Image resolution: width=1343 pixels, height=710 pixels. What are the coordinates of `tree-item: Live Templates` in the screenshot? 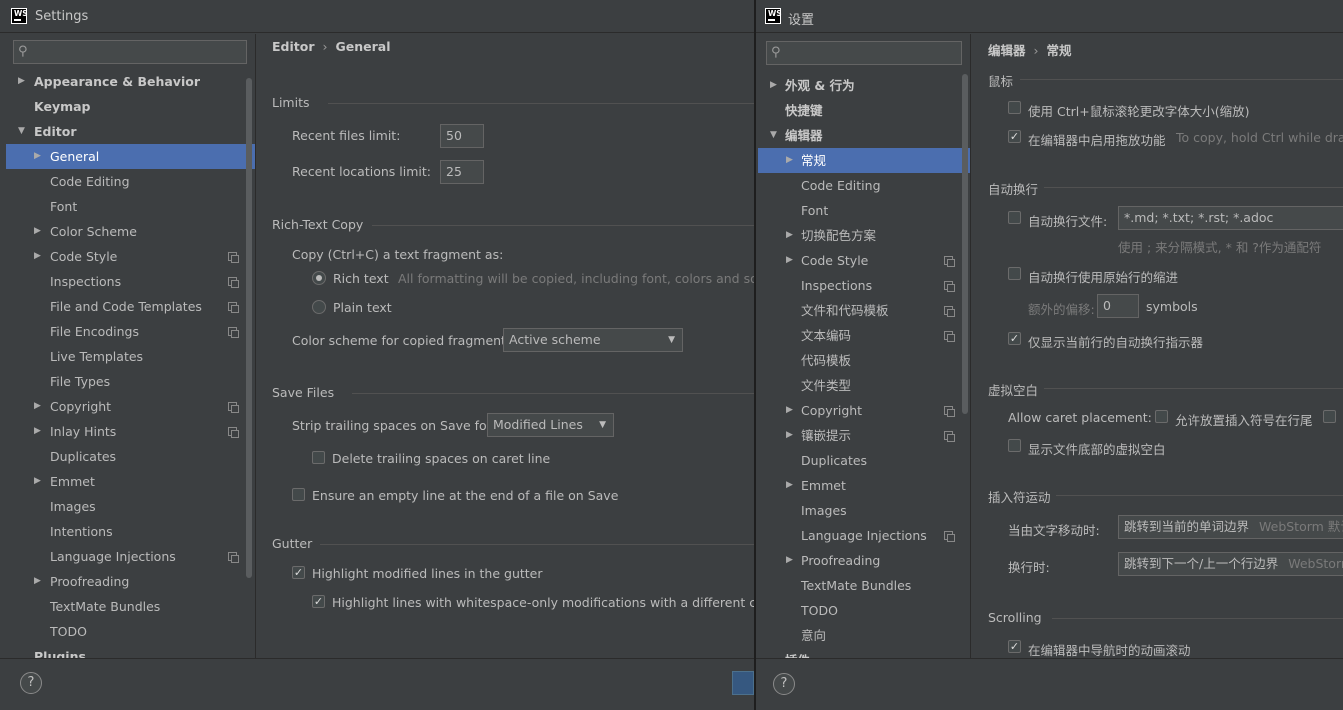 It's located at (130, 356).